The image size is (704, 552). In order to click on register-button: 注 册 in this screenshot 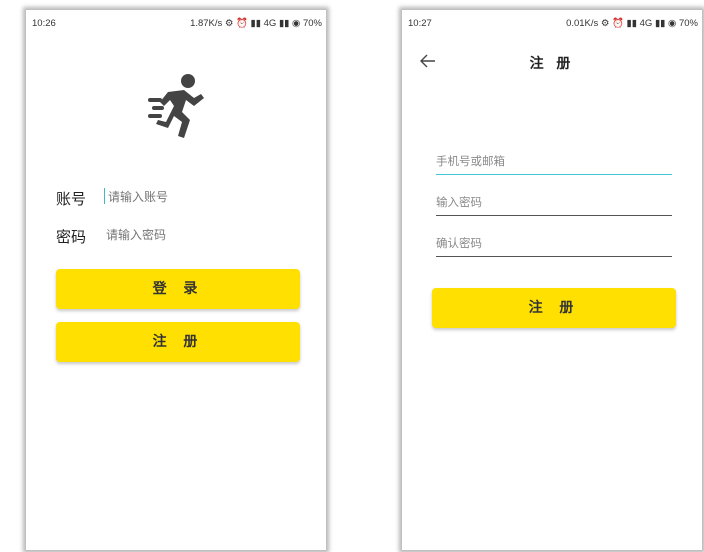, I will do `click(178, 342)`.